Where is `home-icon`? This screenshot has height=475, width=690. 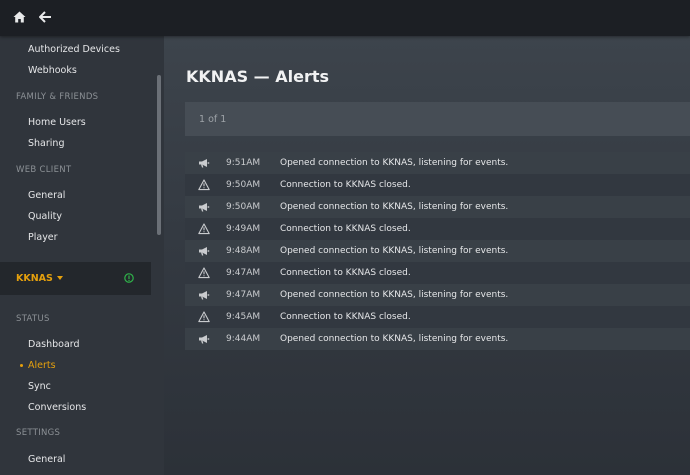 home-icon is located at coordinates (19, 17).